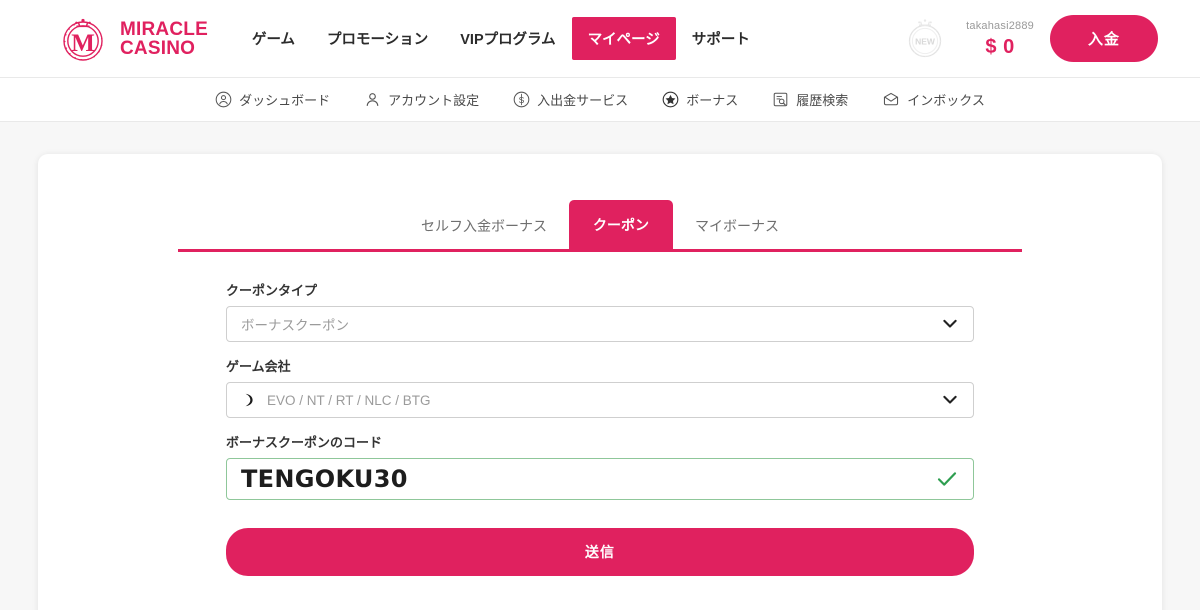 The image size is (1200, 610). Describe the element at coordinates (600, 400) in the screenshot. I see `game-company-select: EVO / NT / RT / NLC / BTG` at that location.